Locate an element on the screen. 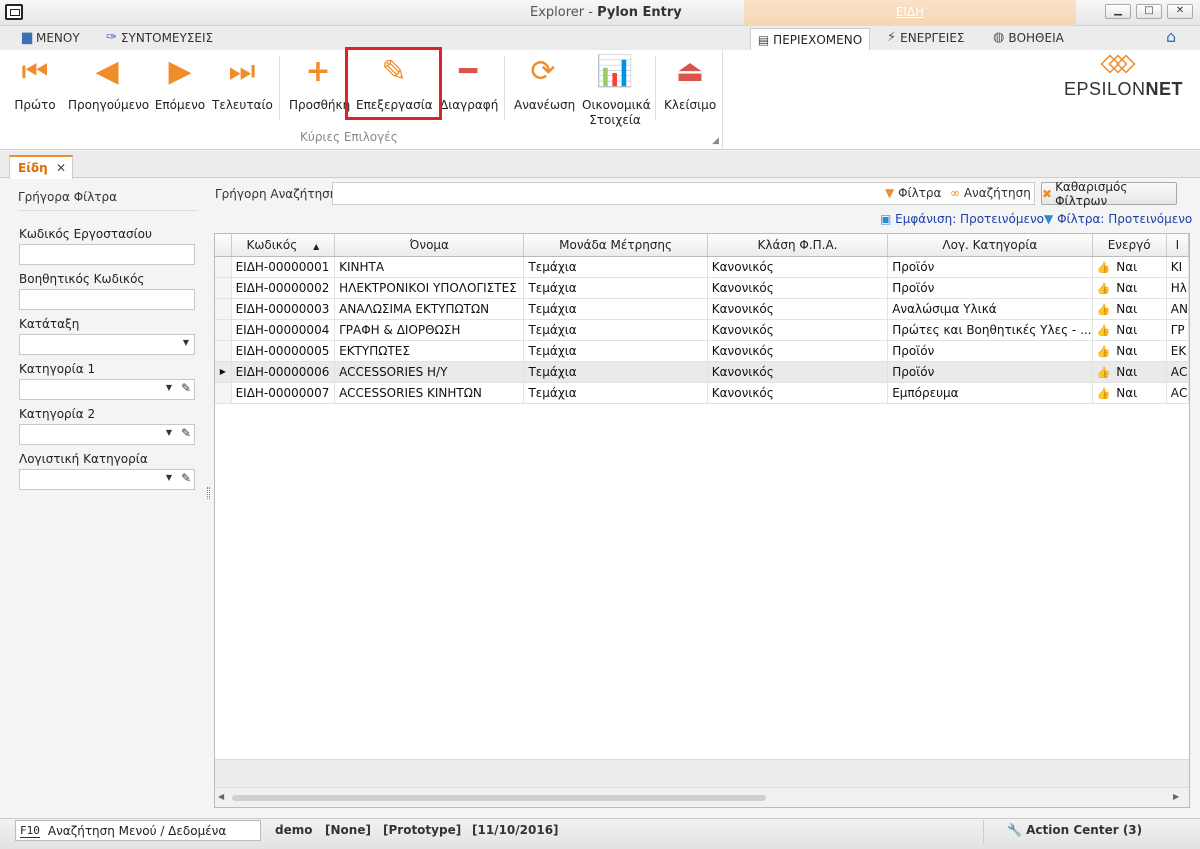 The width and height of the screenshot is (1200, 849). window-title: Explorer - Pylon Entry is located at coordinates (606, 12).